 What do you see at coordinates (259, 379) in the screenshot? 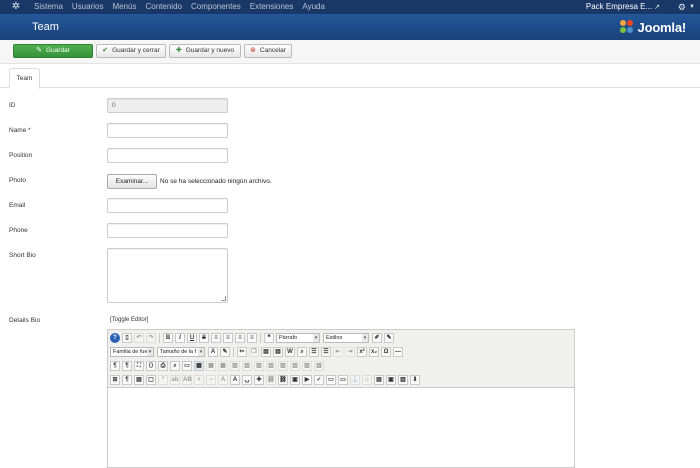
I see `insert-icon: ✚` at bounding box center [259, 379].